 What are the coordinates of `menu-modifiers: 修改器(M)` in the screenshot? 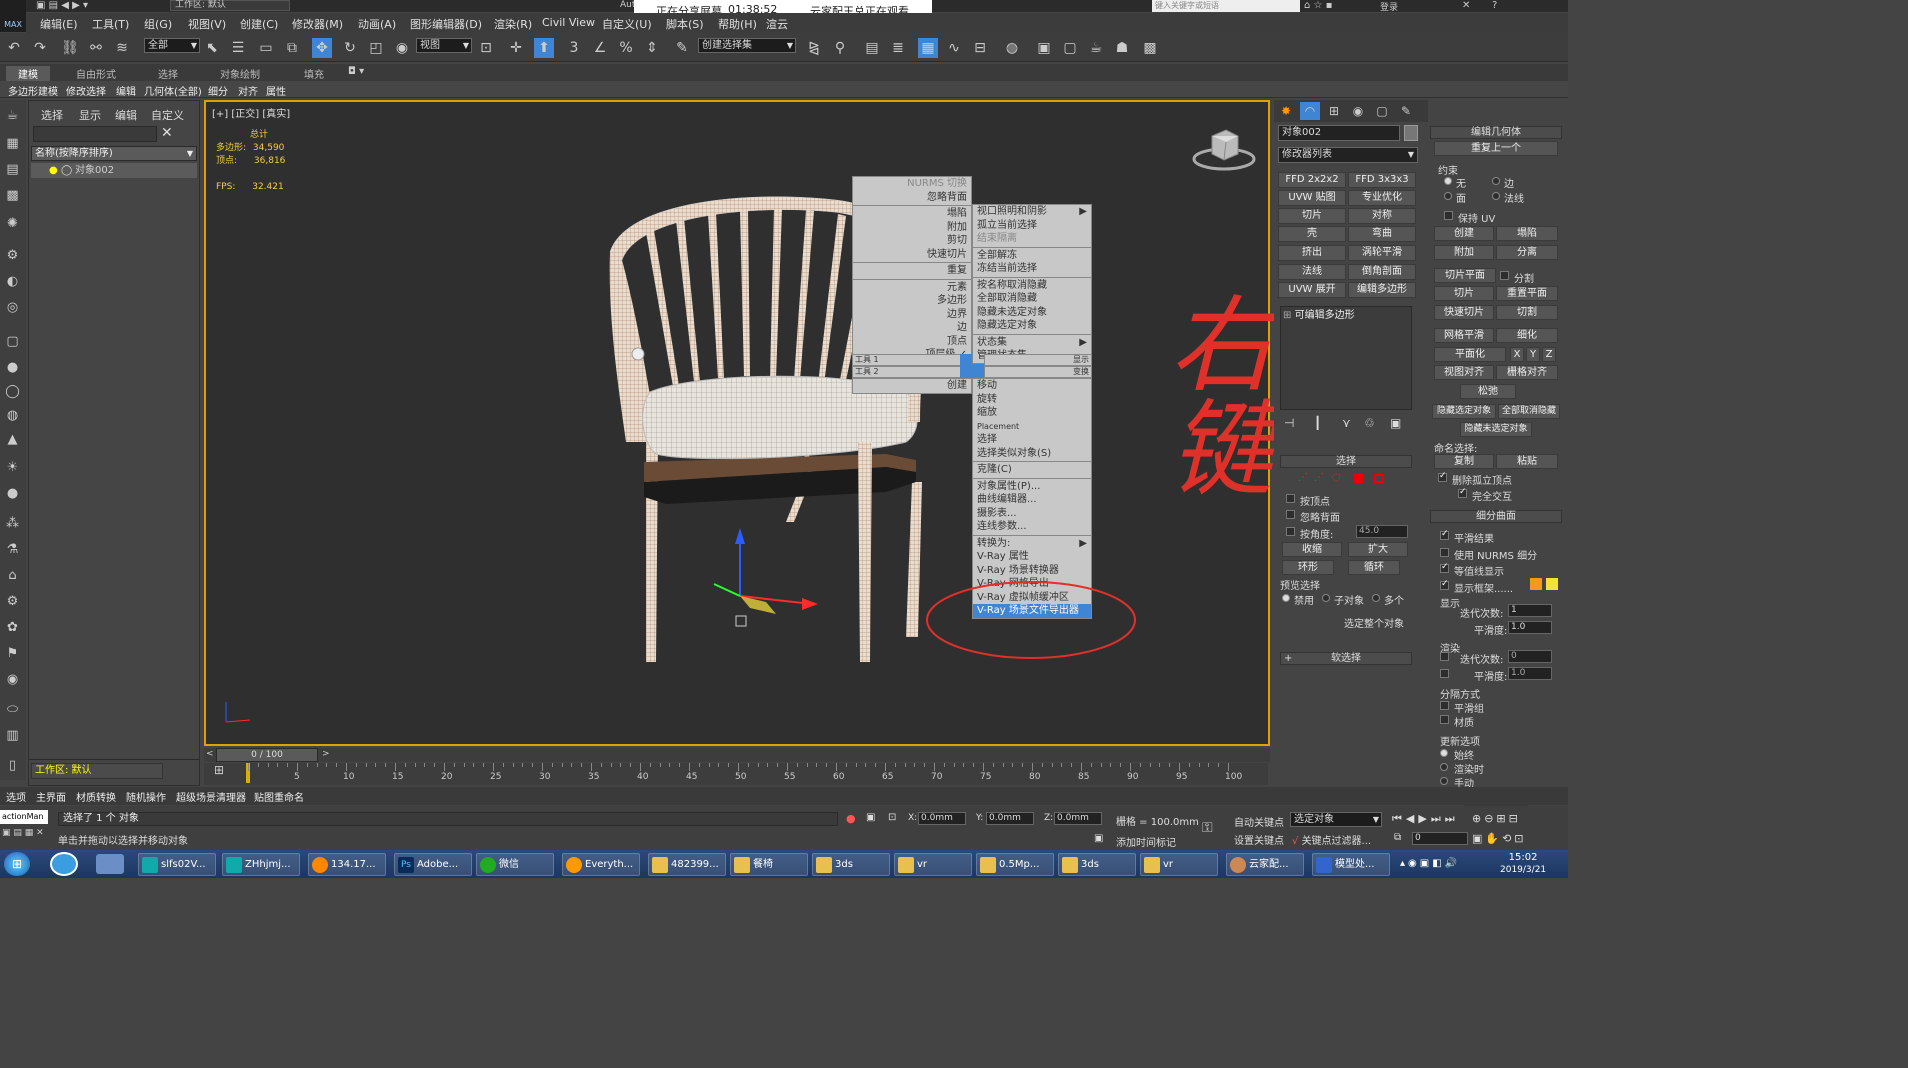 It's located at (317, 24).